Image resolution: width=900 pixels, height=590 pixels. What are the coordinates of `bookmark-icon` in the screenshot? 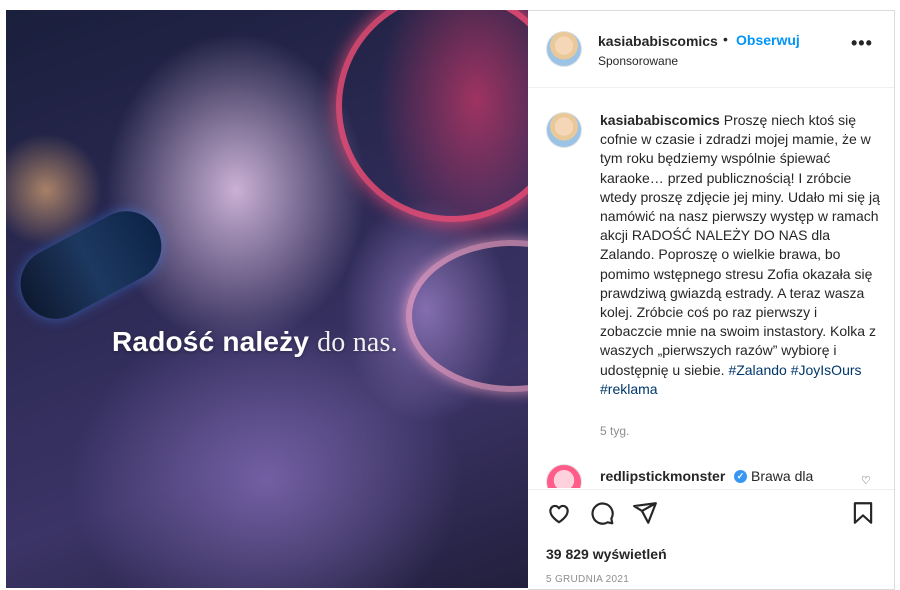 It's located at (863, 513).